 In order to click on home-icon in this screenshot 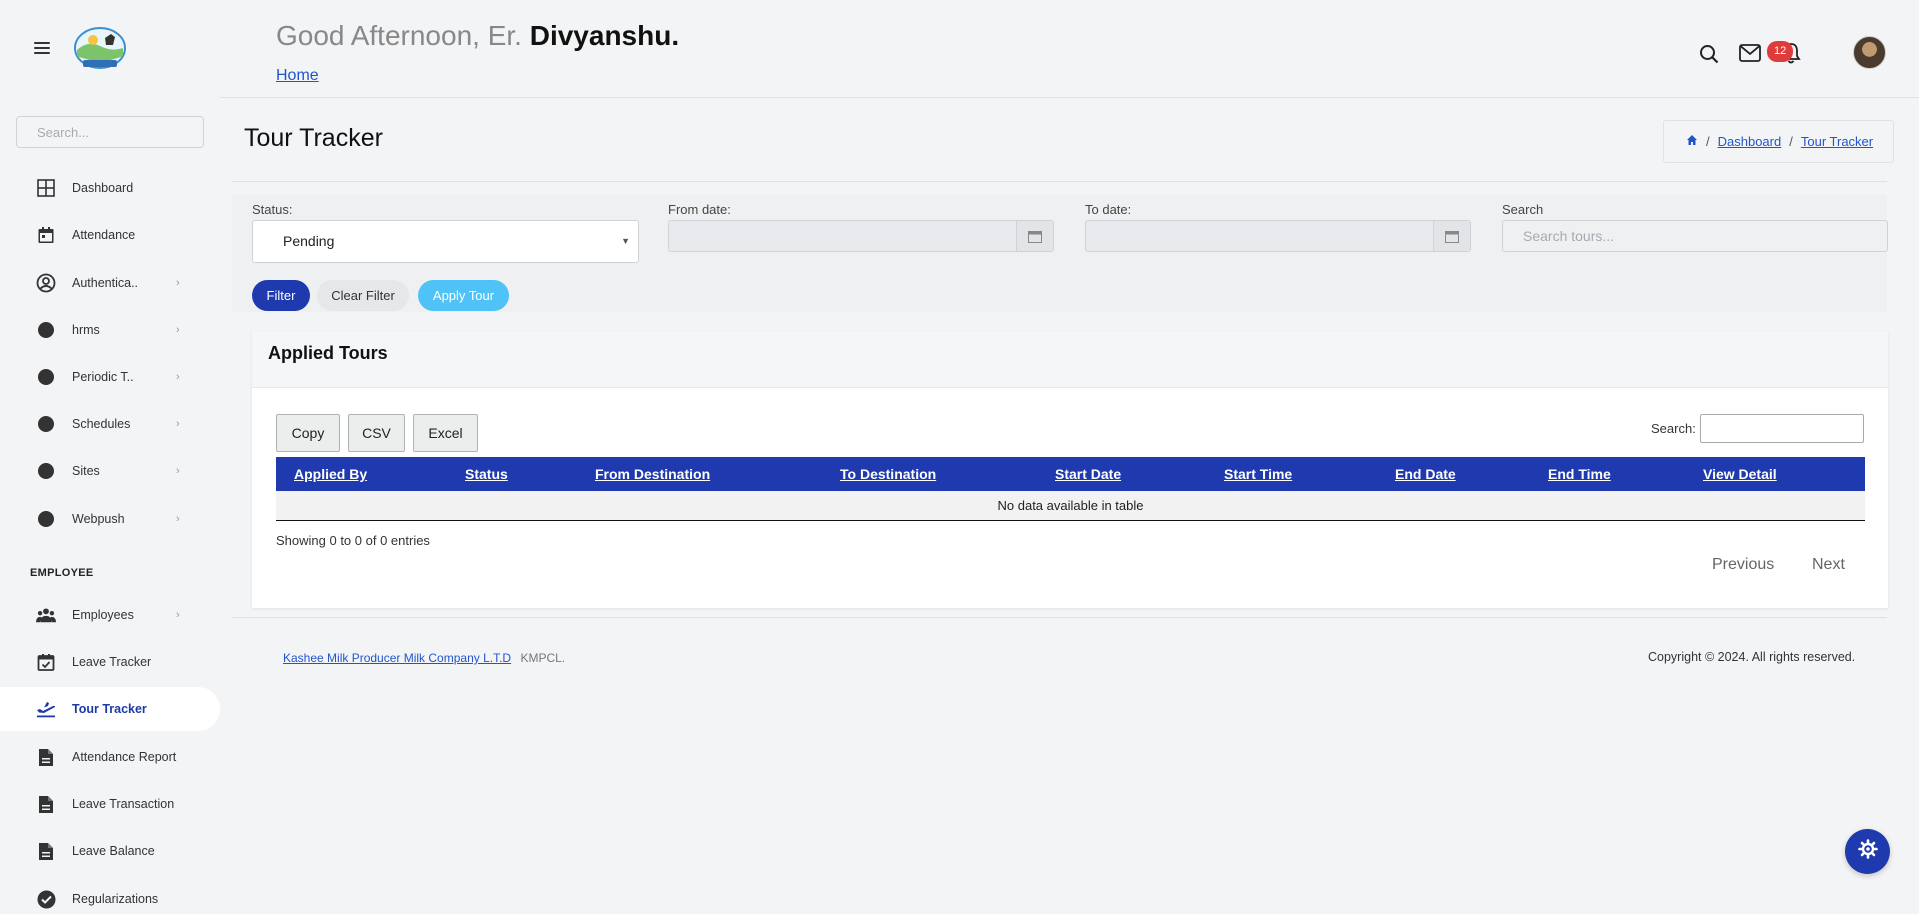, I will do `click(1692, 141)`.